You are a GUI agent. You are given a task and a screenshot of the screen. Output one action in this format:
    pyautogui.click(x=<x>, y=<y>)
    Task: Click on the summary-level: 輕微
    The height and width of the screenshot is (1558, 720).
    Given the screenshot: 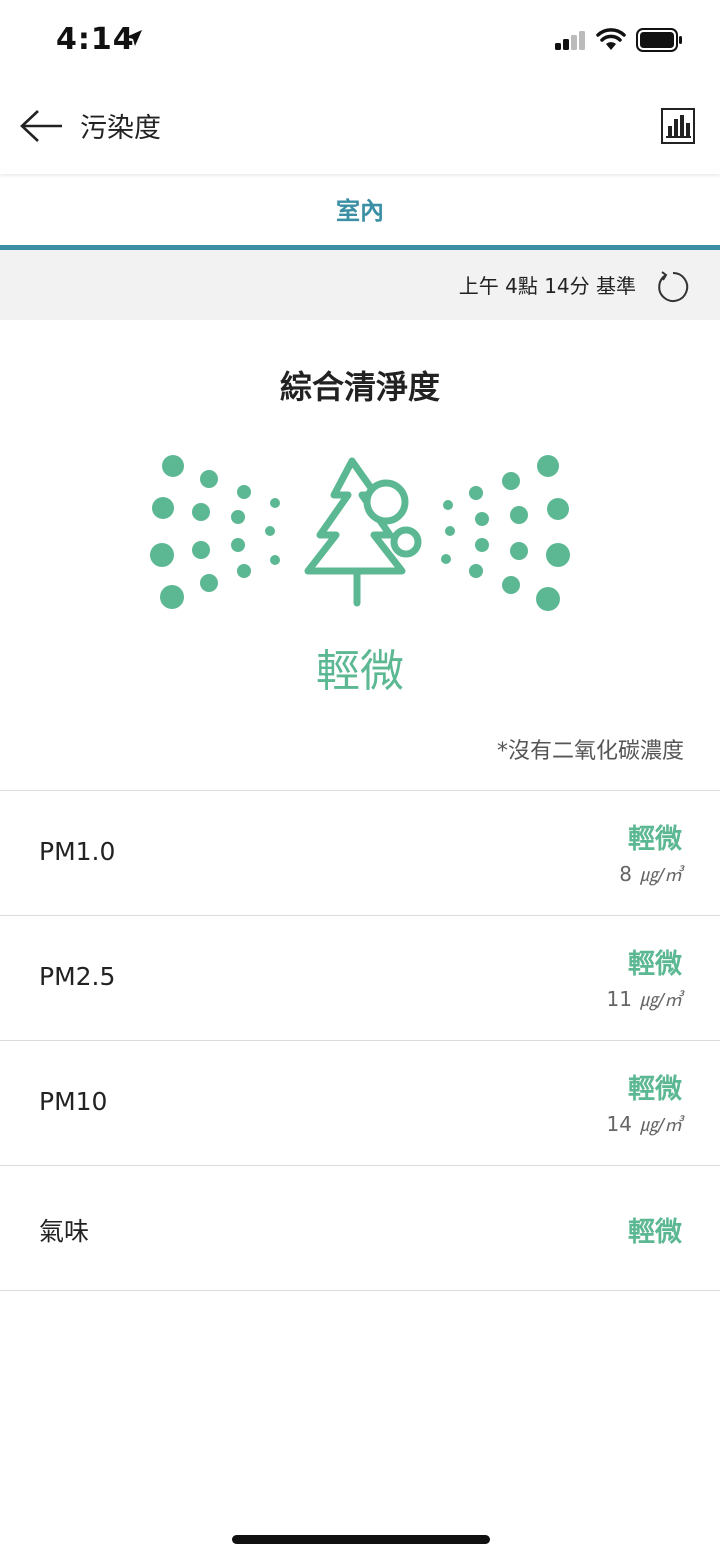 What is the action you would take?
    pyautogui.click(x=360, y=671)
    